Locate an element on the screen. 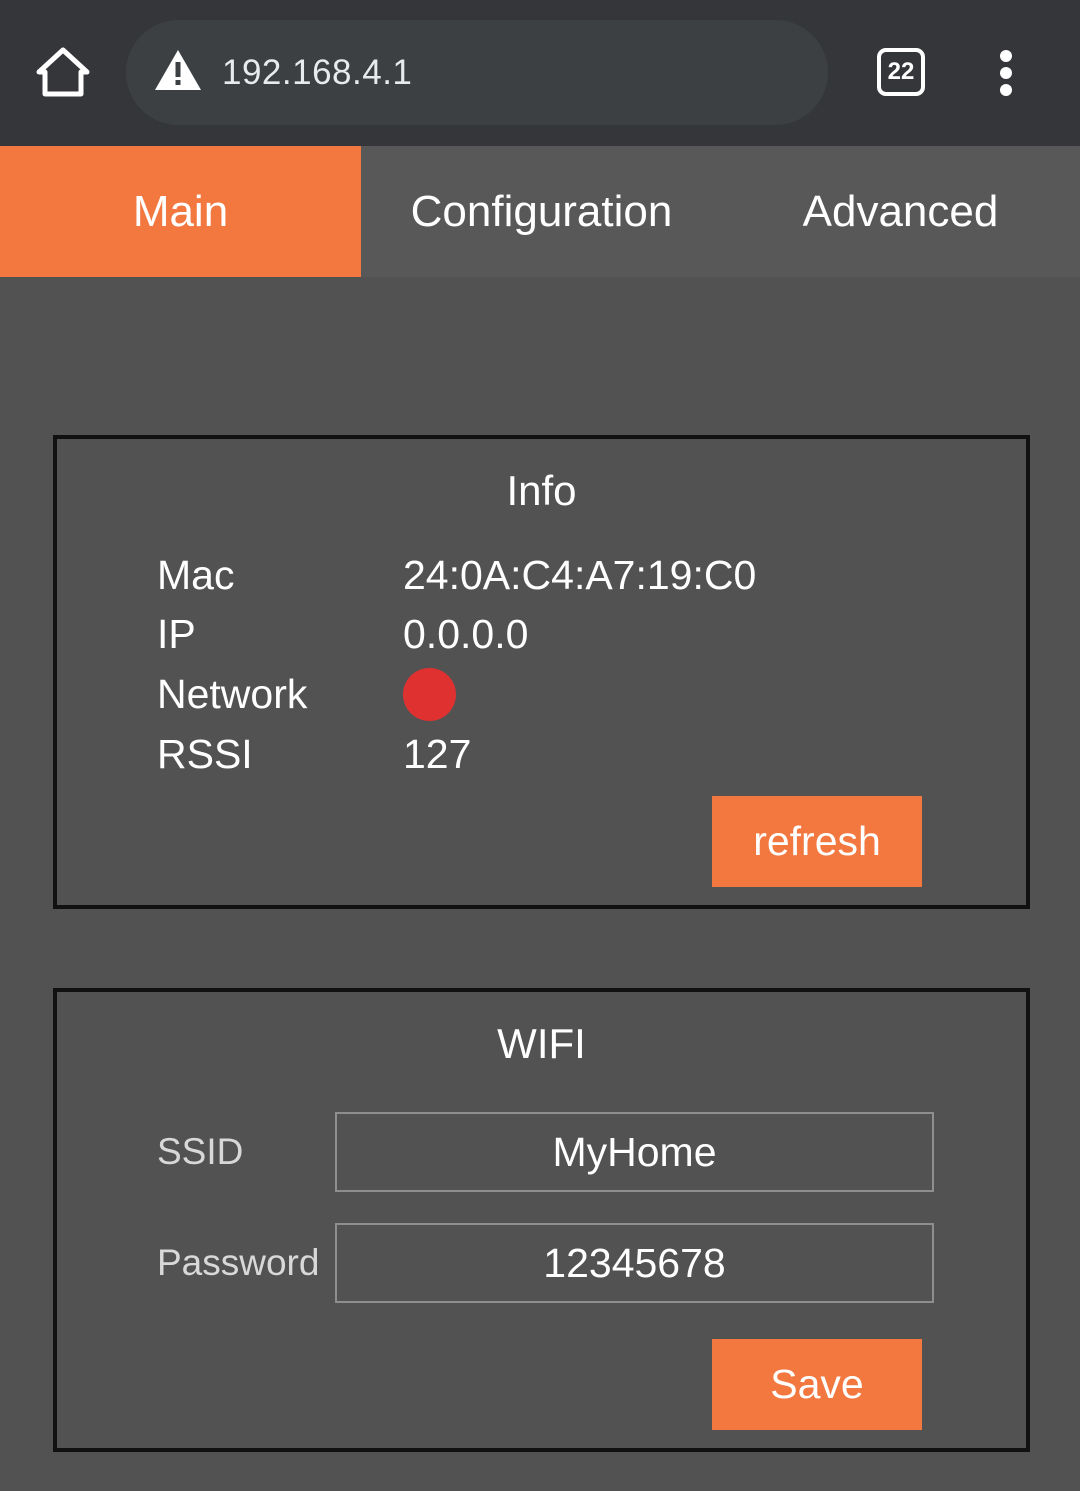 Image resolution: width=1080 pixels, height=1491 pixels. browser-toolbar: 192.168.4.1 22 is located at coordinates (540, 73).